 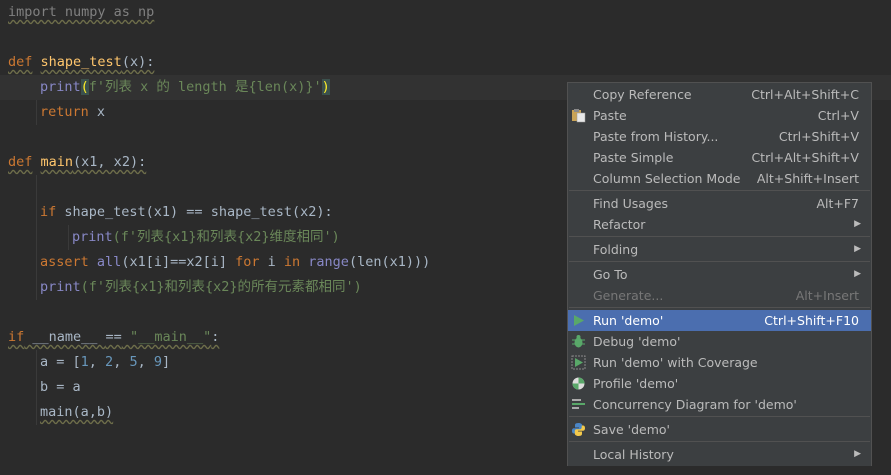 I want to click on code-line-1: import numpy as np, so click(x=445, y=12).